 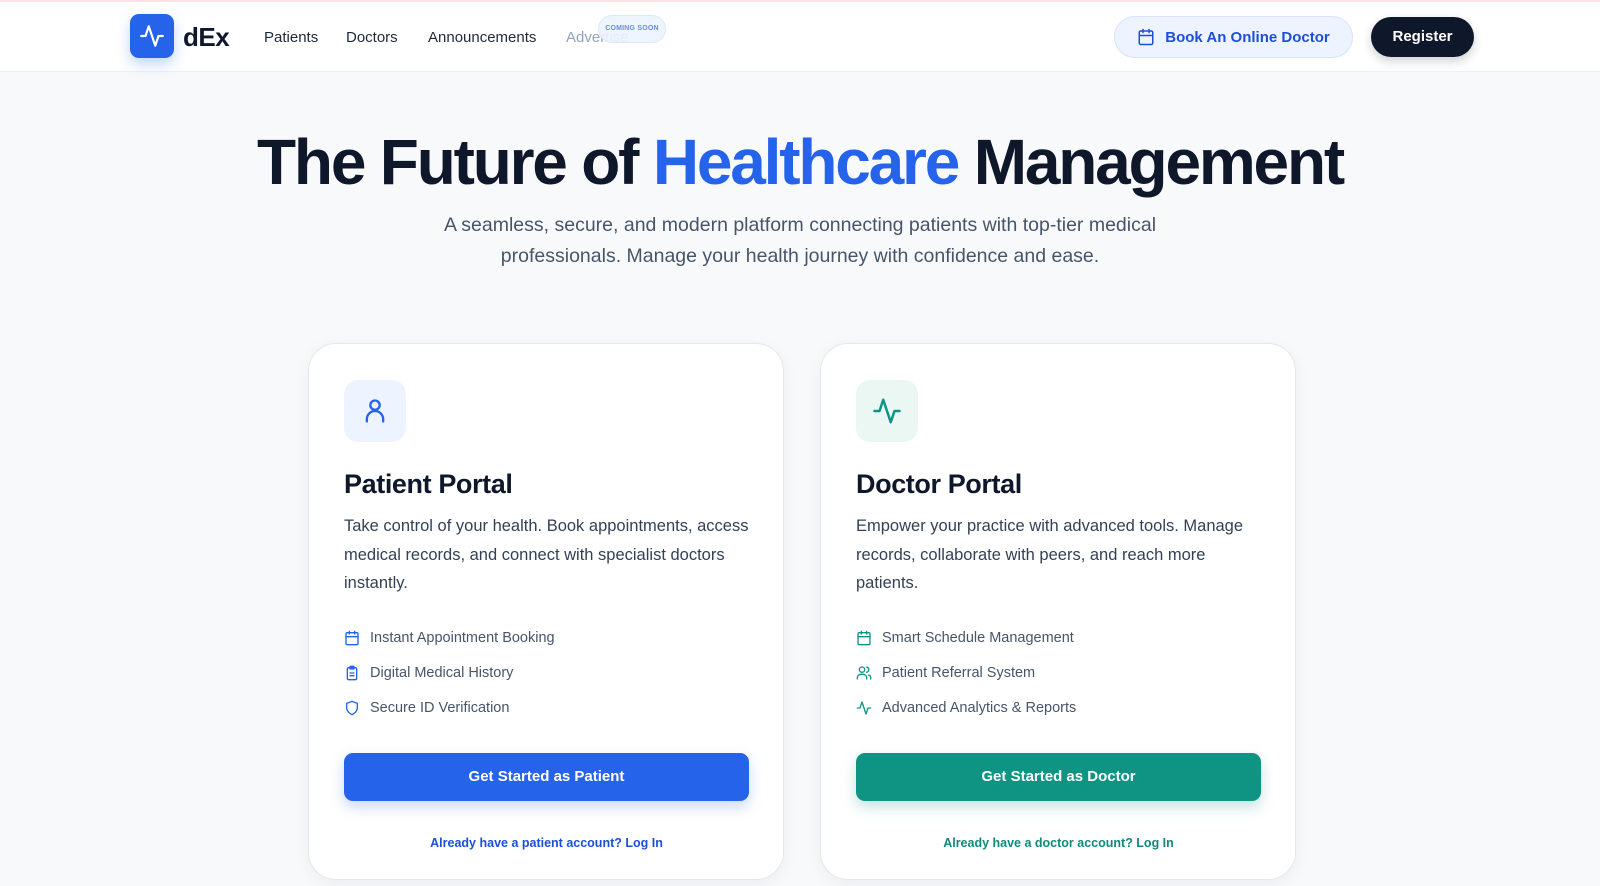 I want to click on doctor-portal-icon-box, so click(x=887, y=411).